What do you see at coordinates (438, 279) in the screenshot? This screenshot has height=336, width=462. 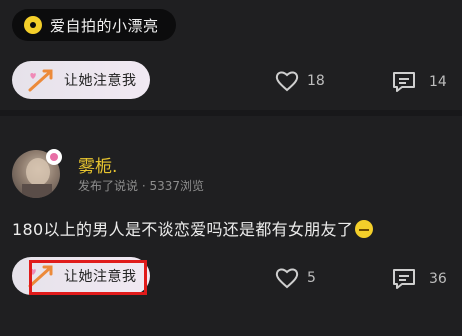 I see `comment-count: 36` at bounding box center [438, 279].